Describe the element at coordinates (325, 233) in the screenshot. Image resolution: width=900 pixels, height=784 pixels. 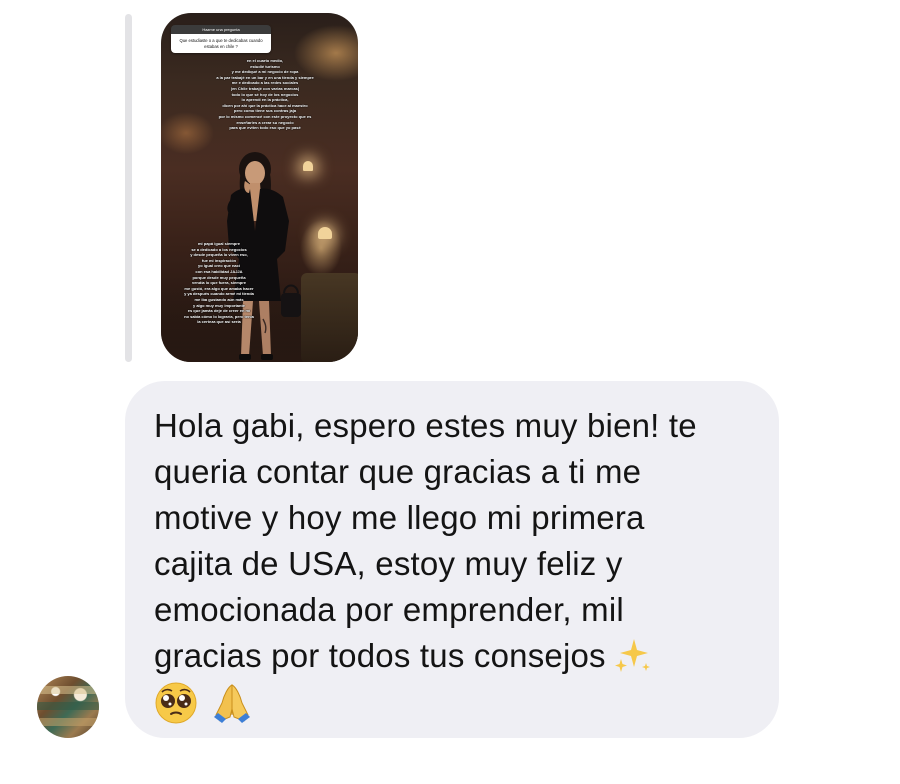
I see `story-lamp` at that location.